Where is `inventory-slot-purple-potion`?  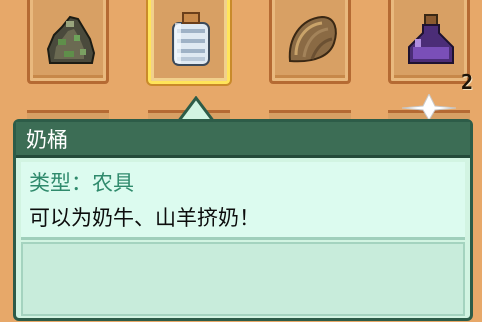 inventory-slot-purple-potion is located at coordinates (429, 42).